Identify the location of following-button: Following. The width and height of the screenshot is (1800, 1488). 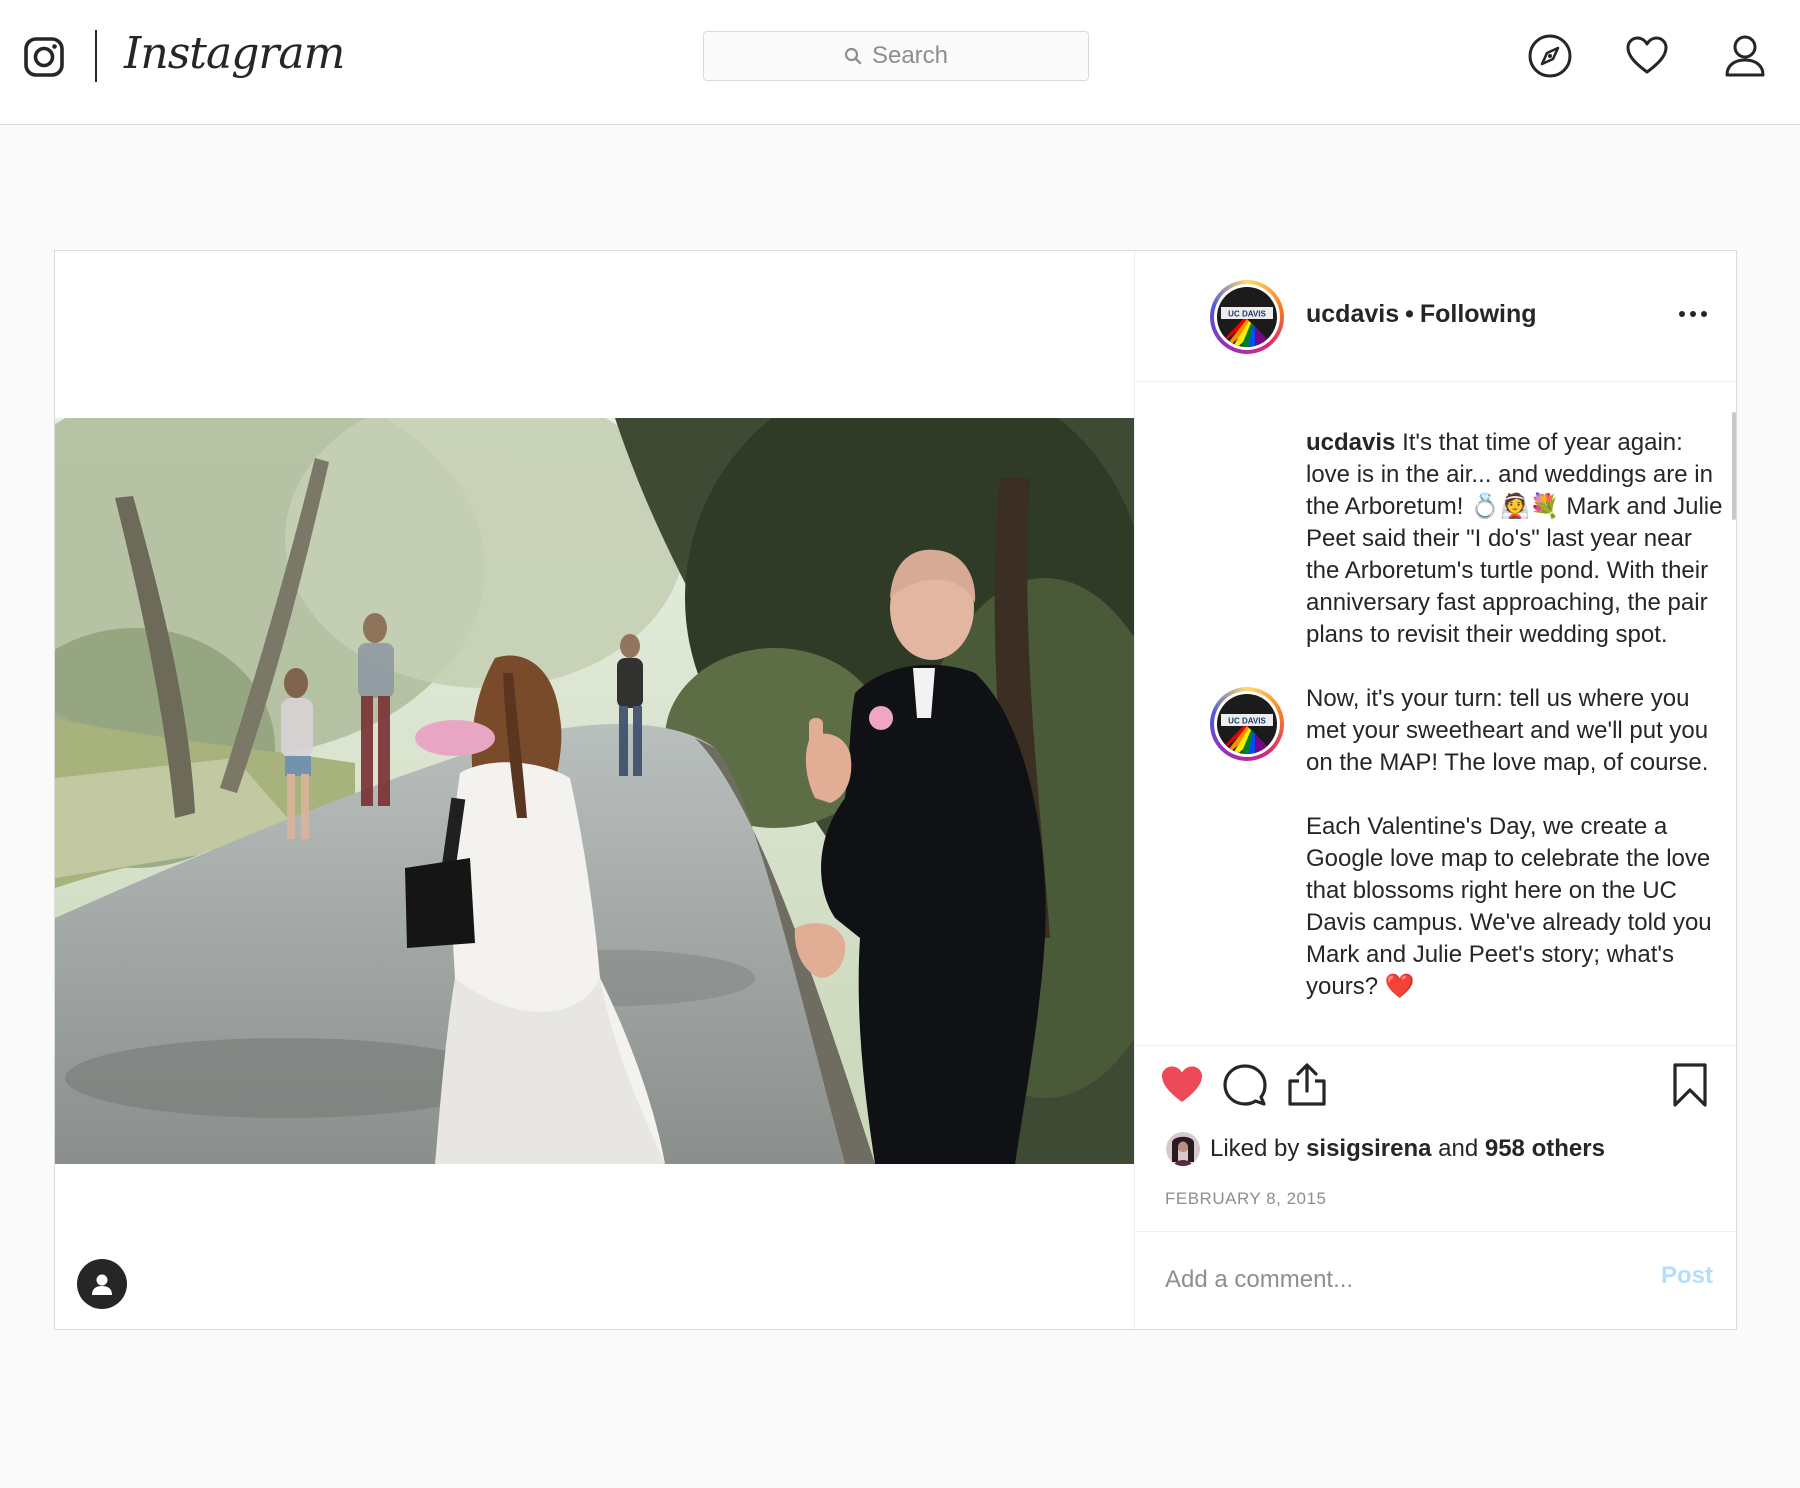
(1478, 314).